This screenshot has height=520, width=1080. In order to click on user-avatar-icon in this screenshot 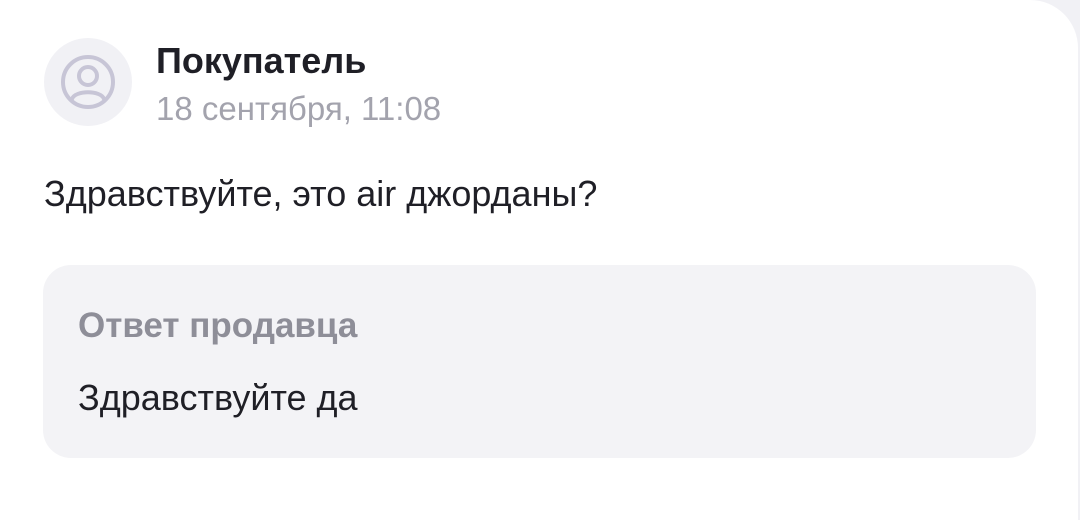, I will do `click(88, 82)`.